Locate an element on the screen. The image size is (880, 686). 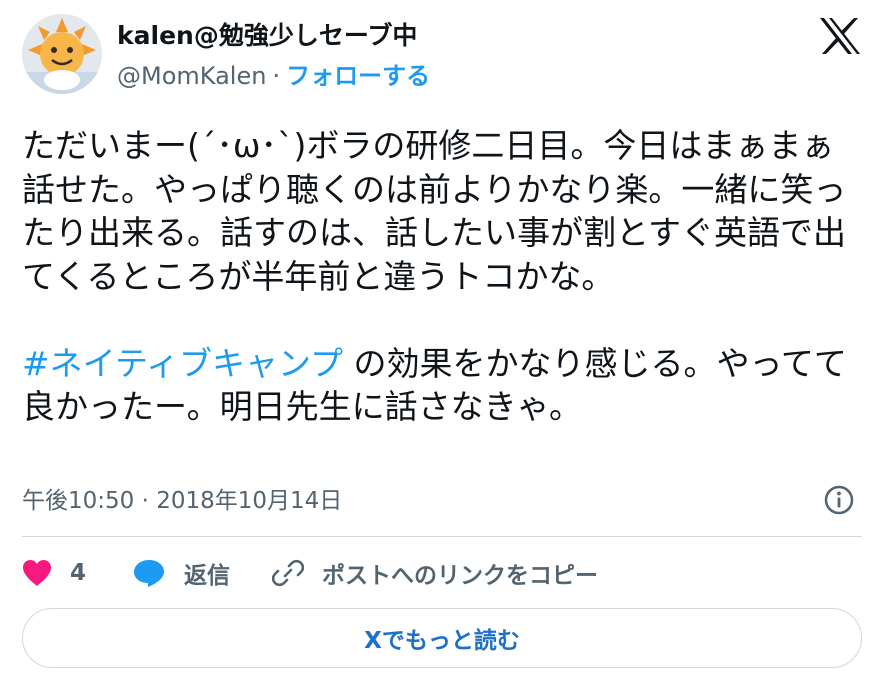
read-more-button: Xでもっと読む is located at coordinates (442, 638).